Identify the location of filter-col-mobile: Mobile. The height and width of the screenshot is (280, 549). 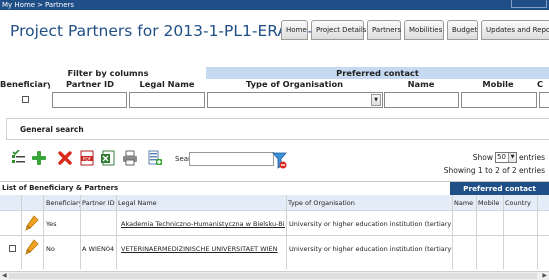
(498, 84).